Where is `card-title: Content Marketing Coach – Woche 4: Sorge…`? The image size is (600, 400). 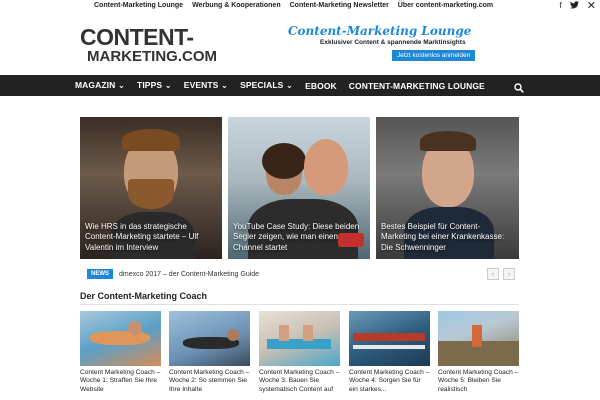 card-title: Content Marketing Coach – Woche 4: Sorge… is located at coordinates (389, 381).